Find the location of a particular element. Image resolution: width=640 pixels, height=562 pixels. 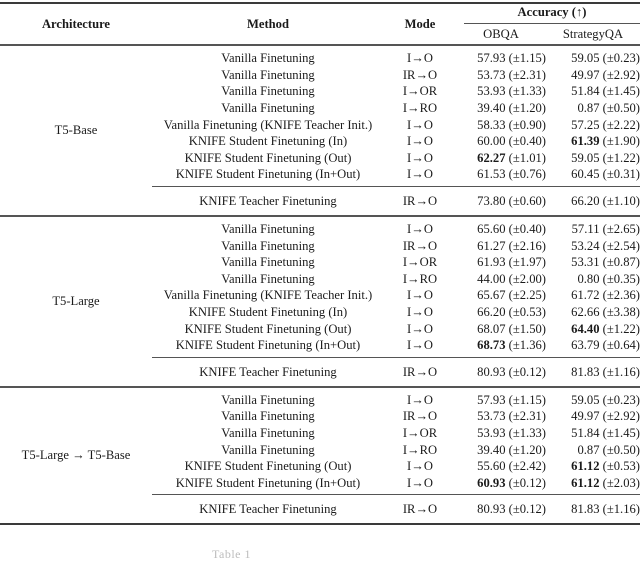

strategyqa-cell: 62.66 (±3.38) is located at coordinates (593, 312).